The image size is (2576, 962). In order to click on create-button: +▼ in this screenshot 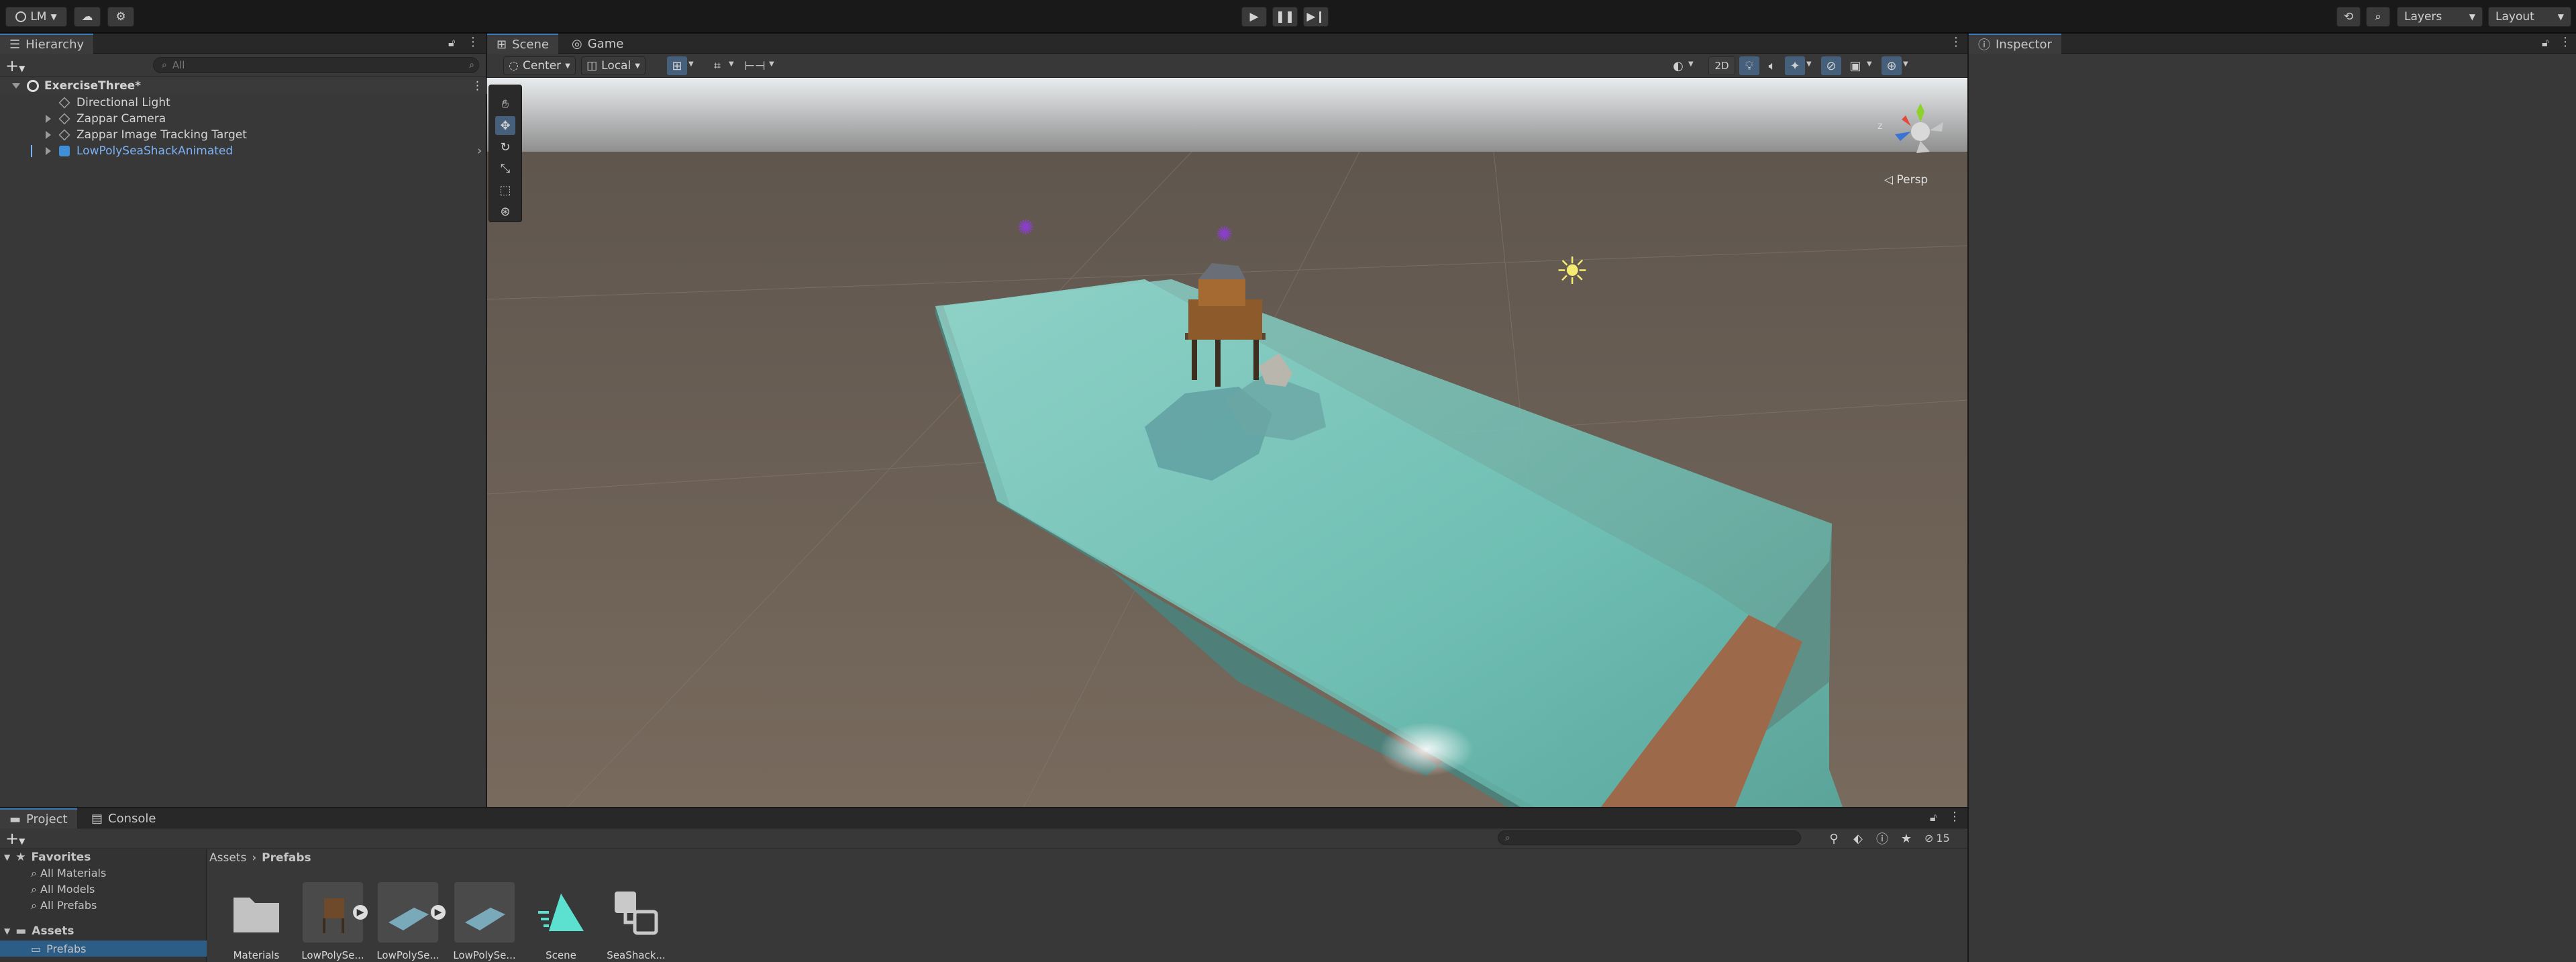, I will do `click(15, 838)`.